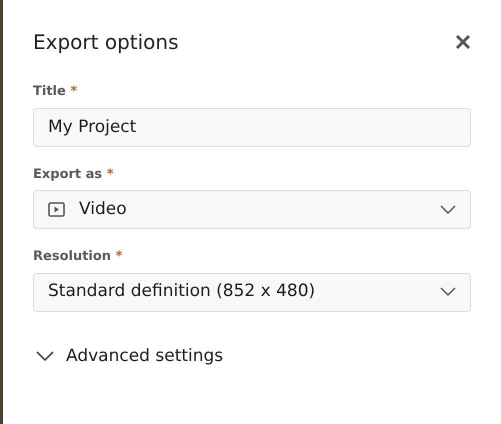  What do you see at coordinates (252, 209) in the screenshot?
I see `dropdown: Video` at bounding box center [252, 209].